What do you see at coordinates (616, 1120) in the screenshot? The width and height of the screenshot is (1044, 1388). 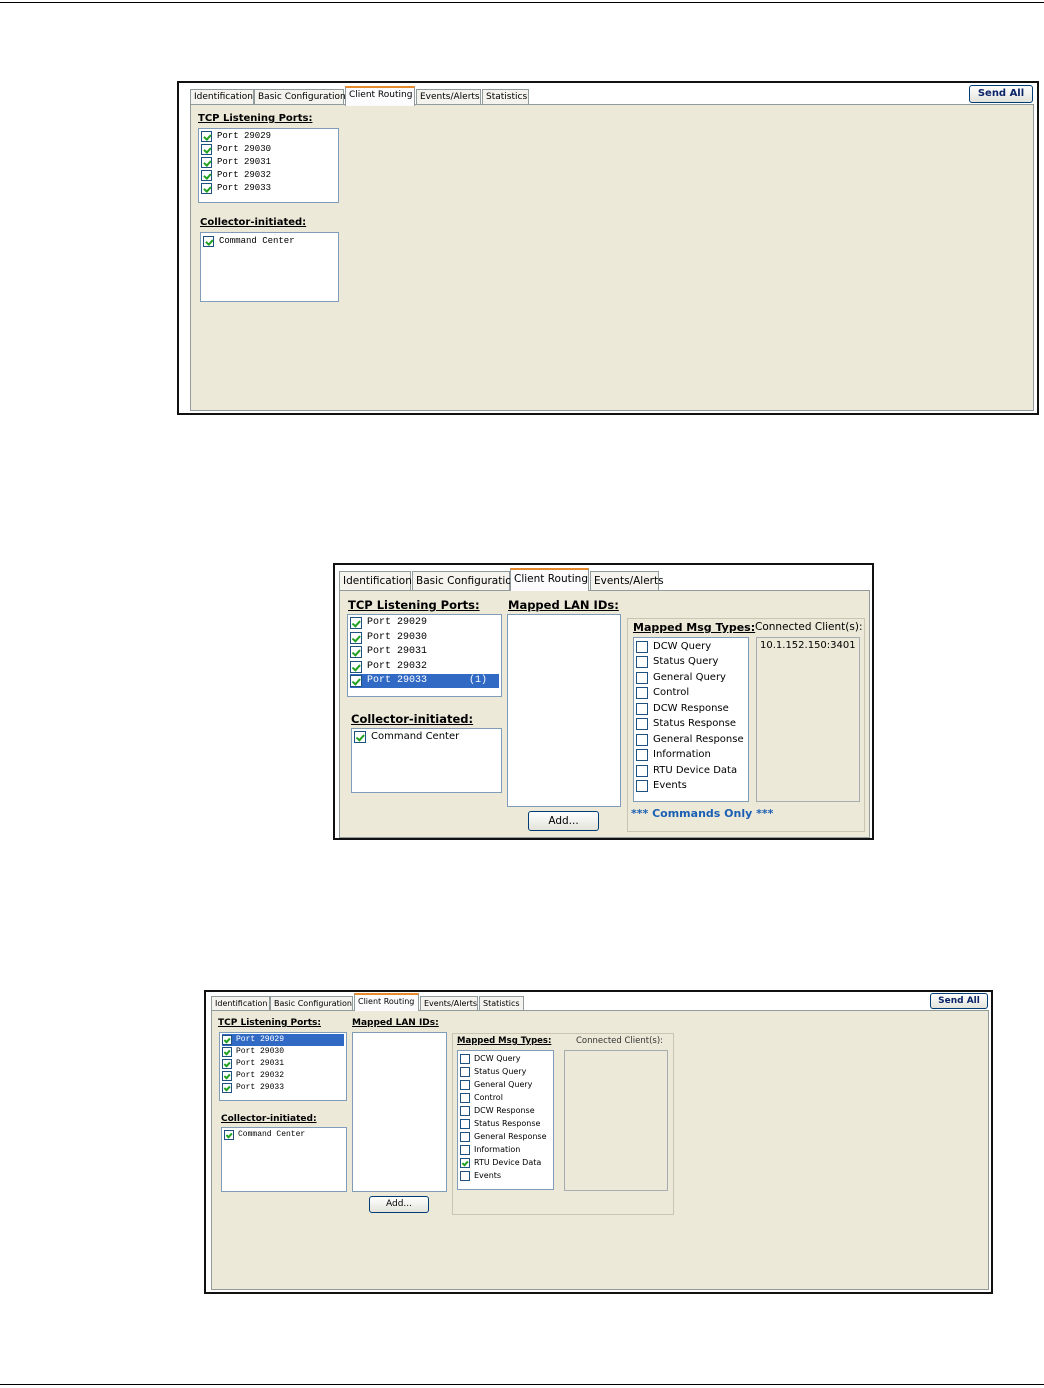 I see `connected-clients-box` at bounding box center [616, 1120].